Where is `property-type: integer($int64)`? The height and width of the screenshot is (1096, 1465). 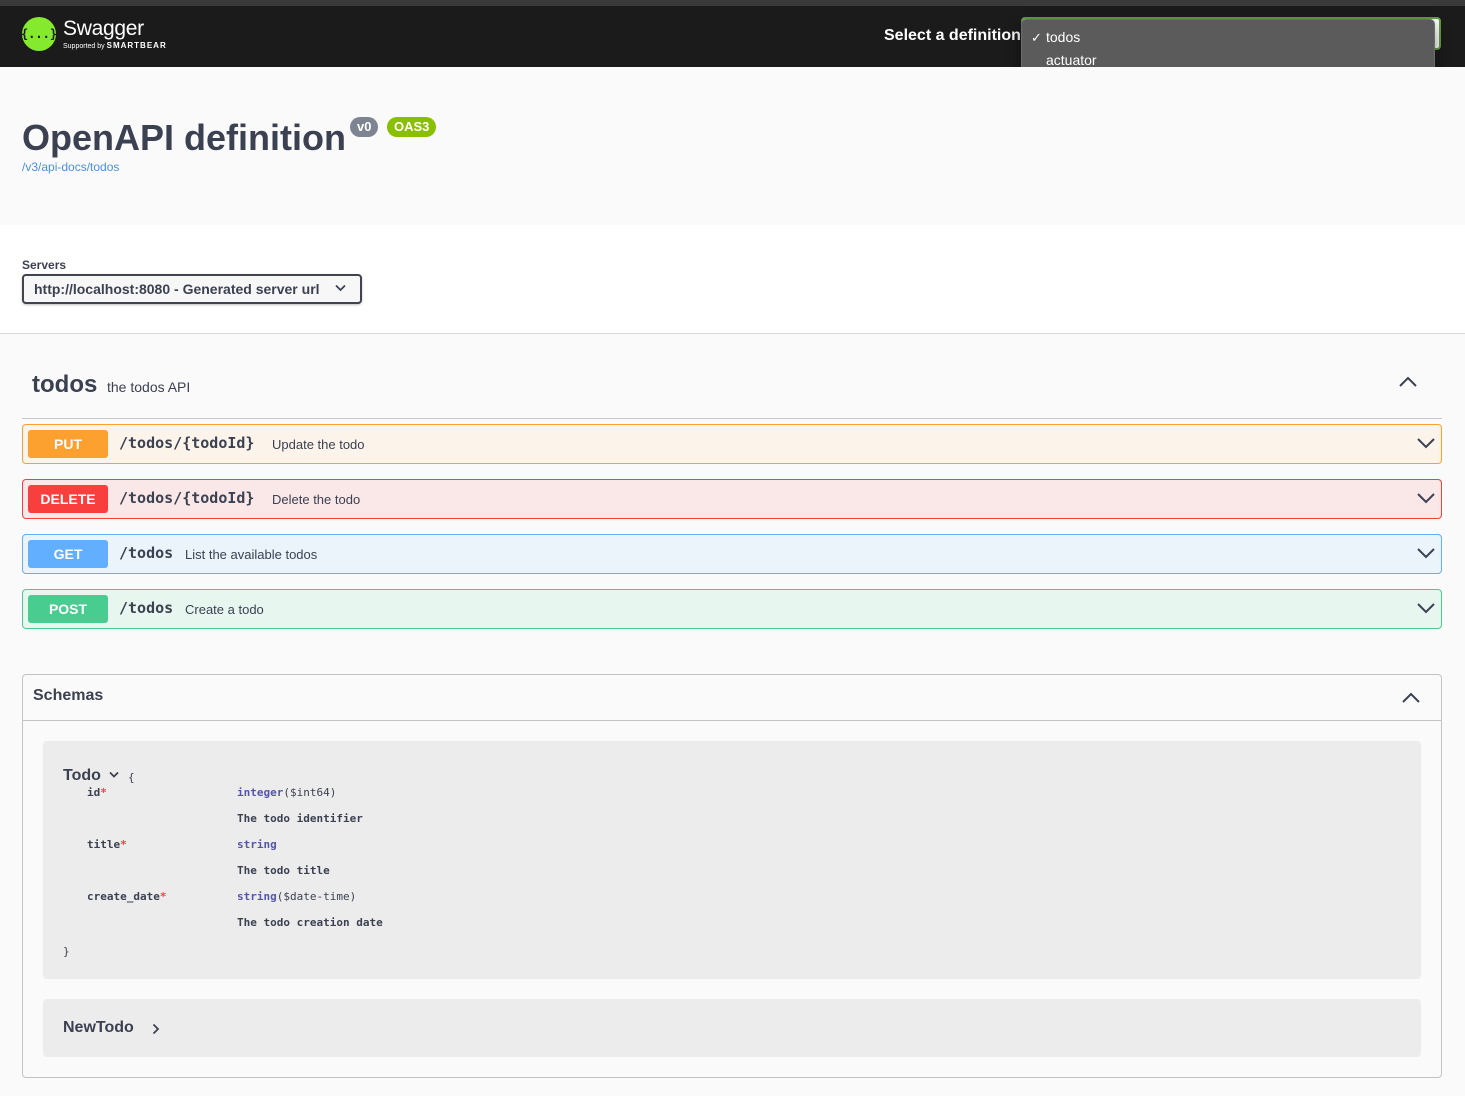 property-type: integer($int64) is located at coordinates (287, 792).